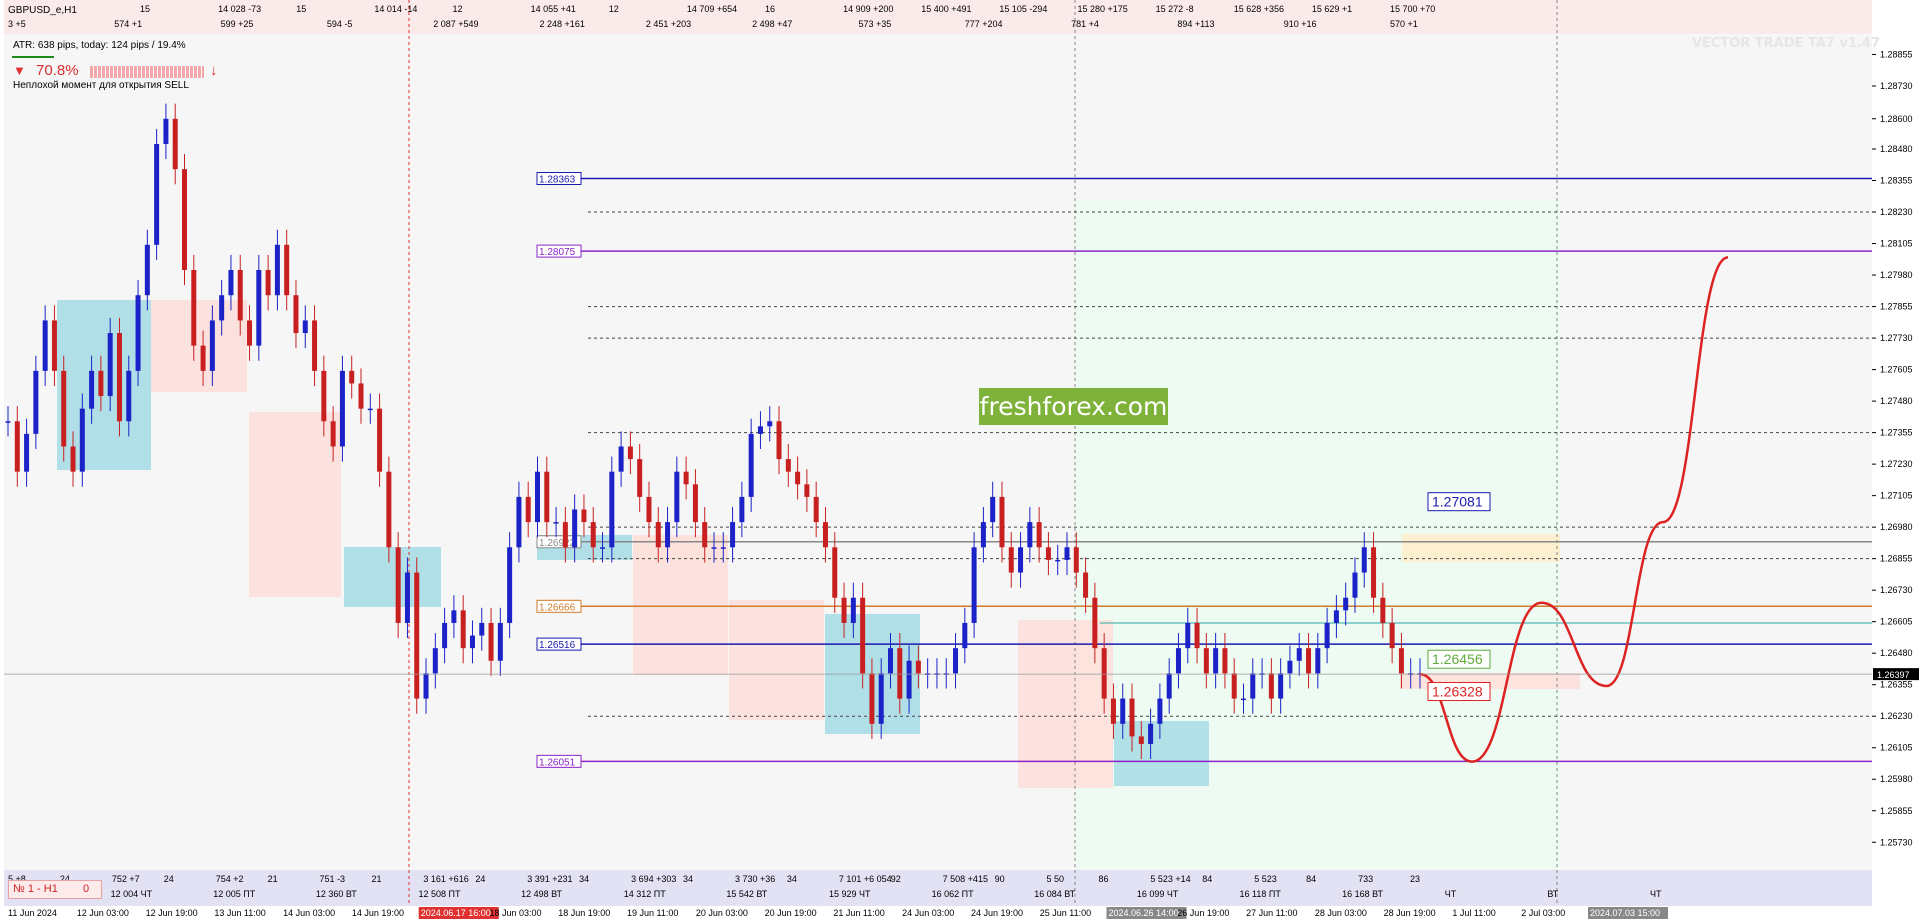  Describe the element at coordinates (1365, 879) in the screenshot. I see `bottom-vol-a-26: 733` at that location.